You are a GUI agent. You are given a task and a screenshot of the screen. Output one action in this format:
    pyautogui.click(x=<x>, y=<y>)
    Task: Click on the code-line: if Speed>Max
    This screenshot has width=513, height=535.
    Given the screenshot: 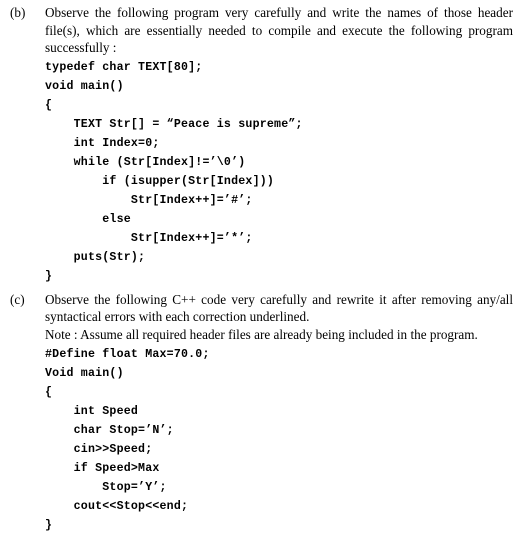 What is the action you would take?
    pyautogui.click(x=102, y=468)
    